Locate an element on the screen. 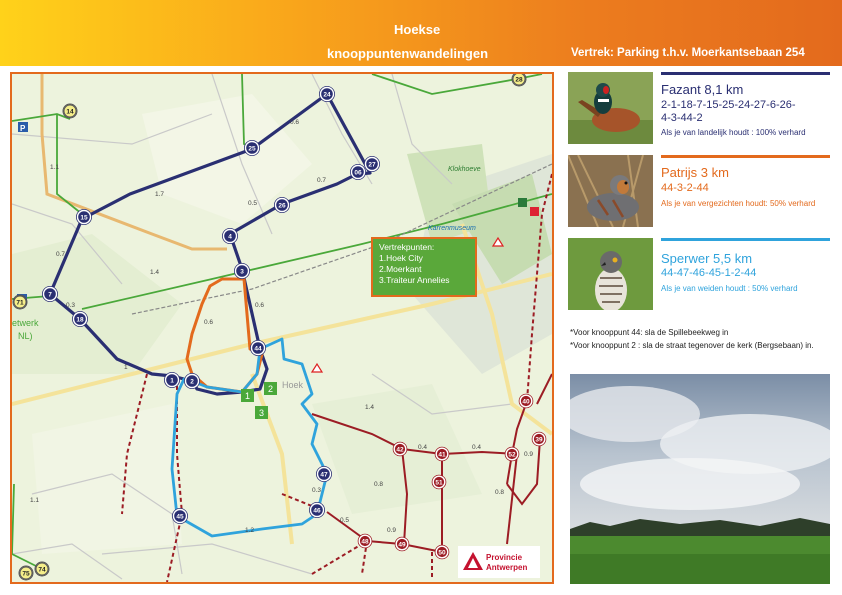 The image size is (842, 595). map-node: 14 is located at coordinates (70, 111).